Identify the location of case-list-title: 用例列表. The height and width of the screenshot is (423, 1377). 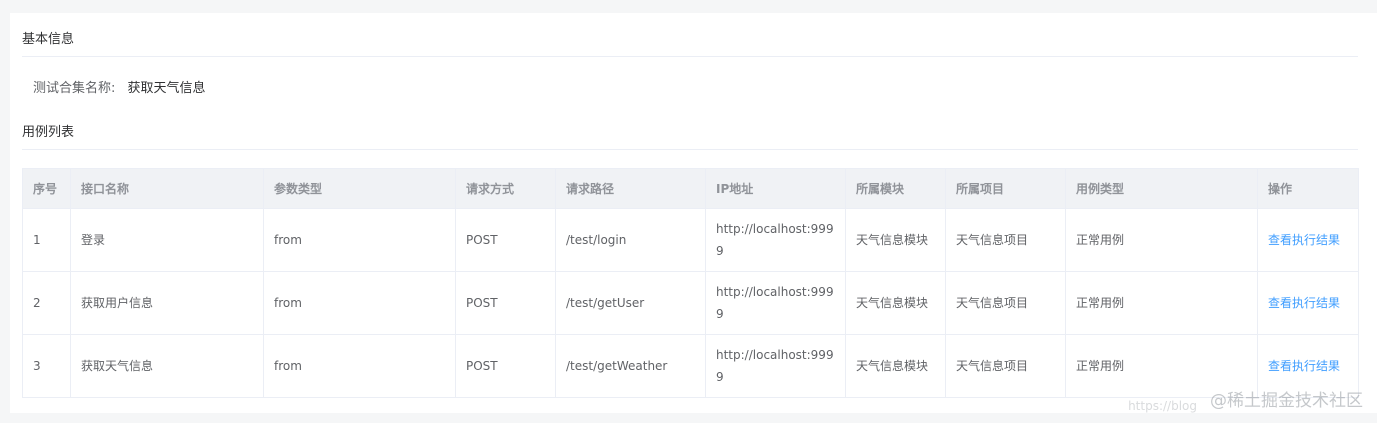
(48, 132).